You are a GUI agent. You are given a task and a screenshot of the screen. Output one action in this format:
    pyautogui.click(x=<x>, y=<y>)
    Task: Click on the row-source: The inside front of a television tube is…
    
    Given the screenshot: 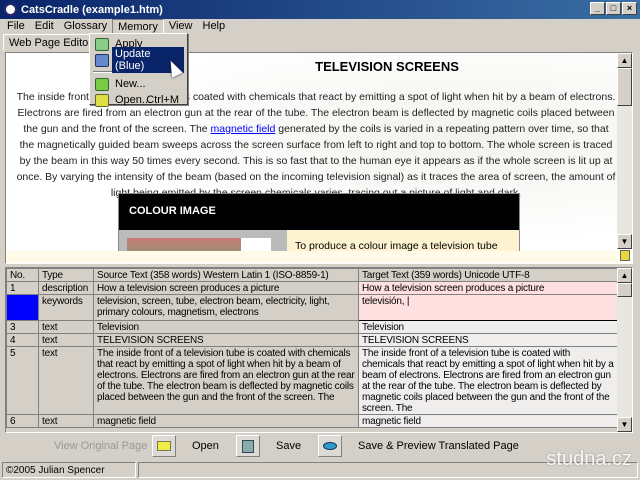 What is the action you would take?
    pyautogui.click(x=226, y=380)
    